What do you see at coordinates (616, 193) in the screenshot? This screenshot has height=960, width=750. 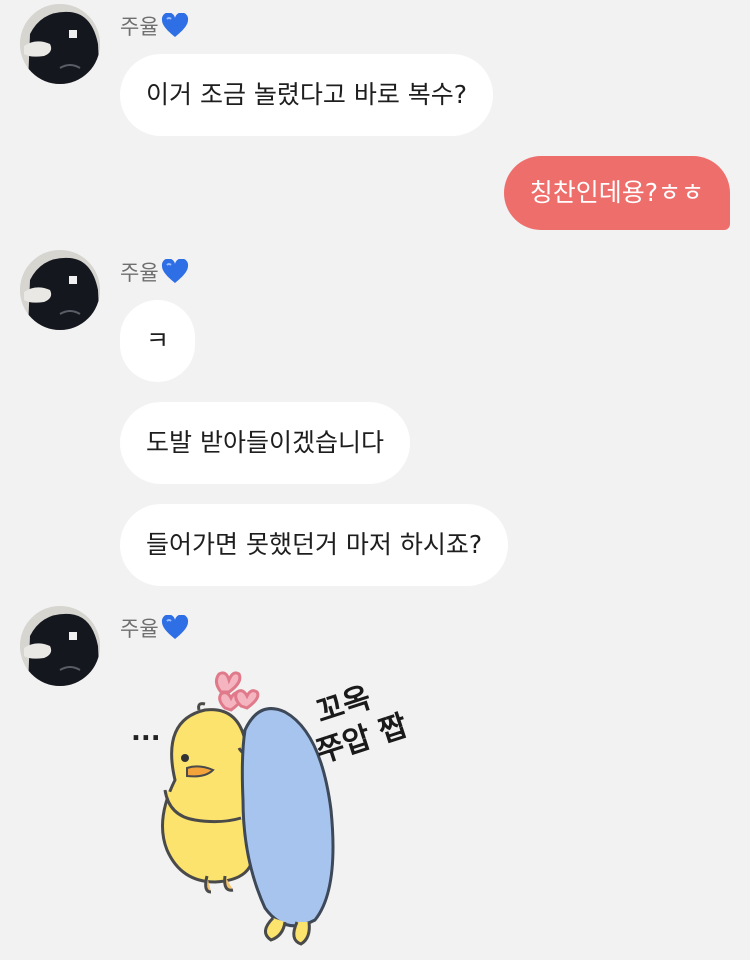 I see `message-bubble-sent: 칭찬인데용?ㅎㅎ` at bounding box center [616, 193].